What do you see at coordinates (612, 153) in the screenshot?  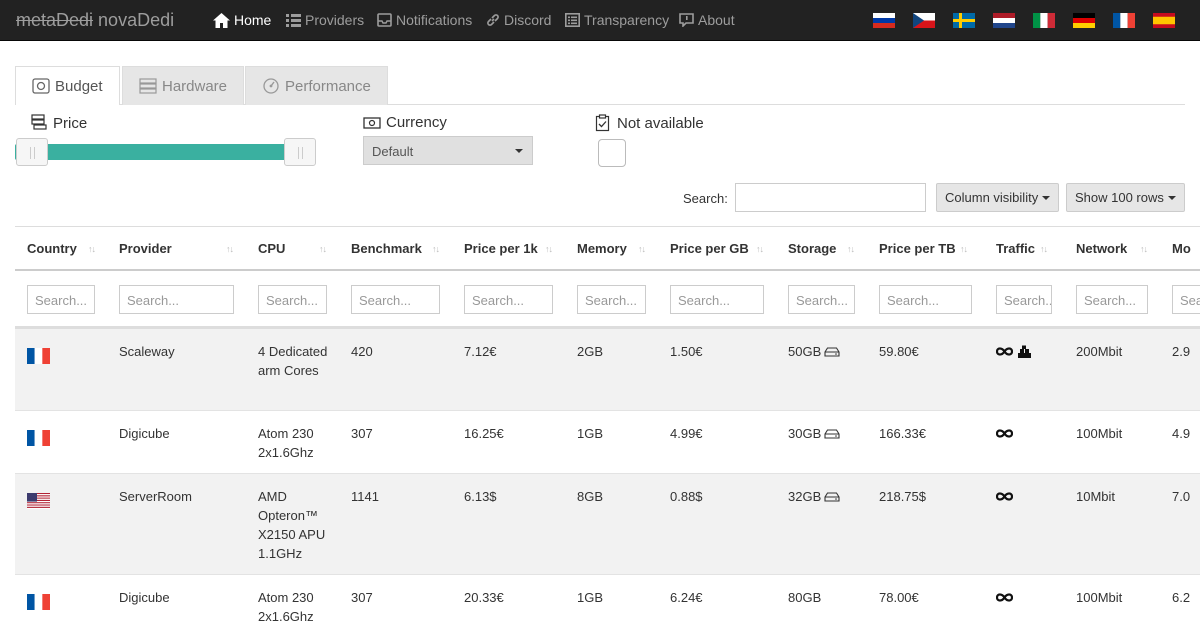 I see `not-available-checkbox` at bounding box center [612, 153].